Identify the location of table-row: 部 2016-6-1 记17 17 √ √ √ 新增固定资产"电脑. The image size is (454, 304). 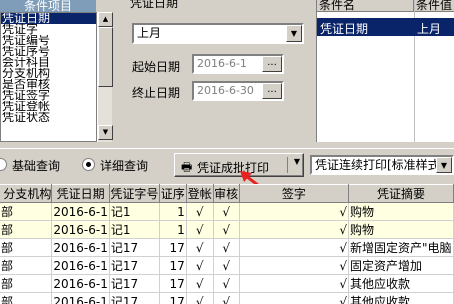
(227, 247).